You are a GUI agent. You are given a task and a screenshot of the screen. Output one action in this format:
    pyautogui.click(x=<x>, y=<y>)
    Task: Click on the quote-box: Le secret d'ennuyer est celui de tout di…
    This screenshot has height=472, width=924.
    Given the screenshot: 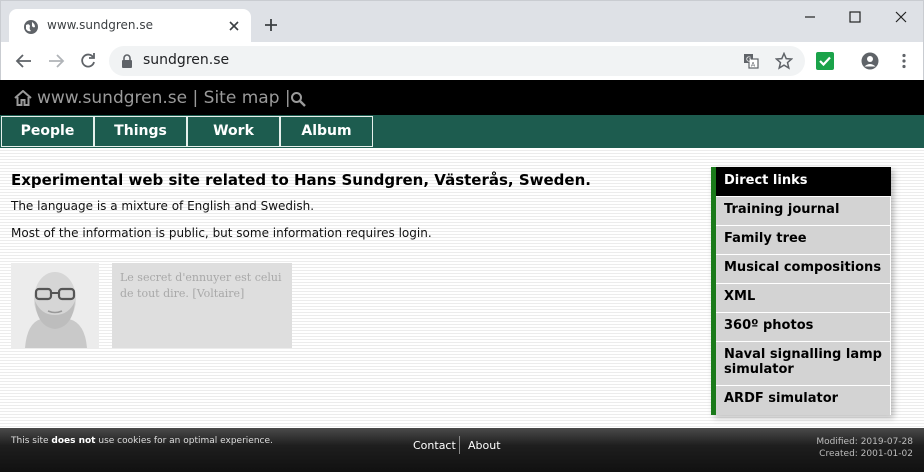 What is the action you would take?
    pyautogui.click(x=202, y=305)
    